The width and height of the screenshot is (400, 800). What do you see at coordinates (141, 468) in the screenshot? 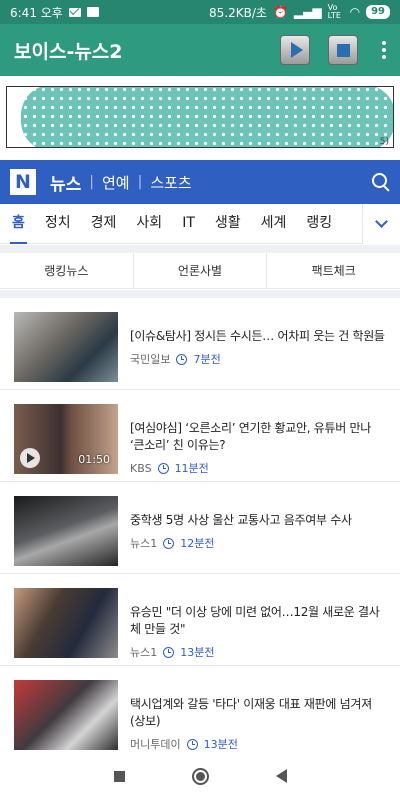
I see `news-source: KBS` at bounding box center [141, 468].